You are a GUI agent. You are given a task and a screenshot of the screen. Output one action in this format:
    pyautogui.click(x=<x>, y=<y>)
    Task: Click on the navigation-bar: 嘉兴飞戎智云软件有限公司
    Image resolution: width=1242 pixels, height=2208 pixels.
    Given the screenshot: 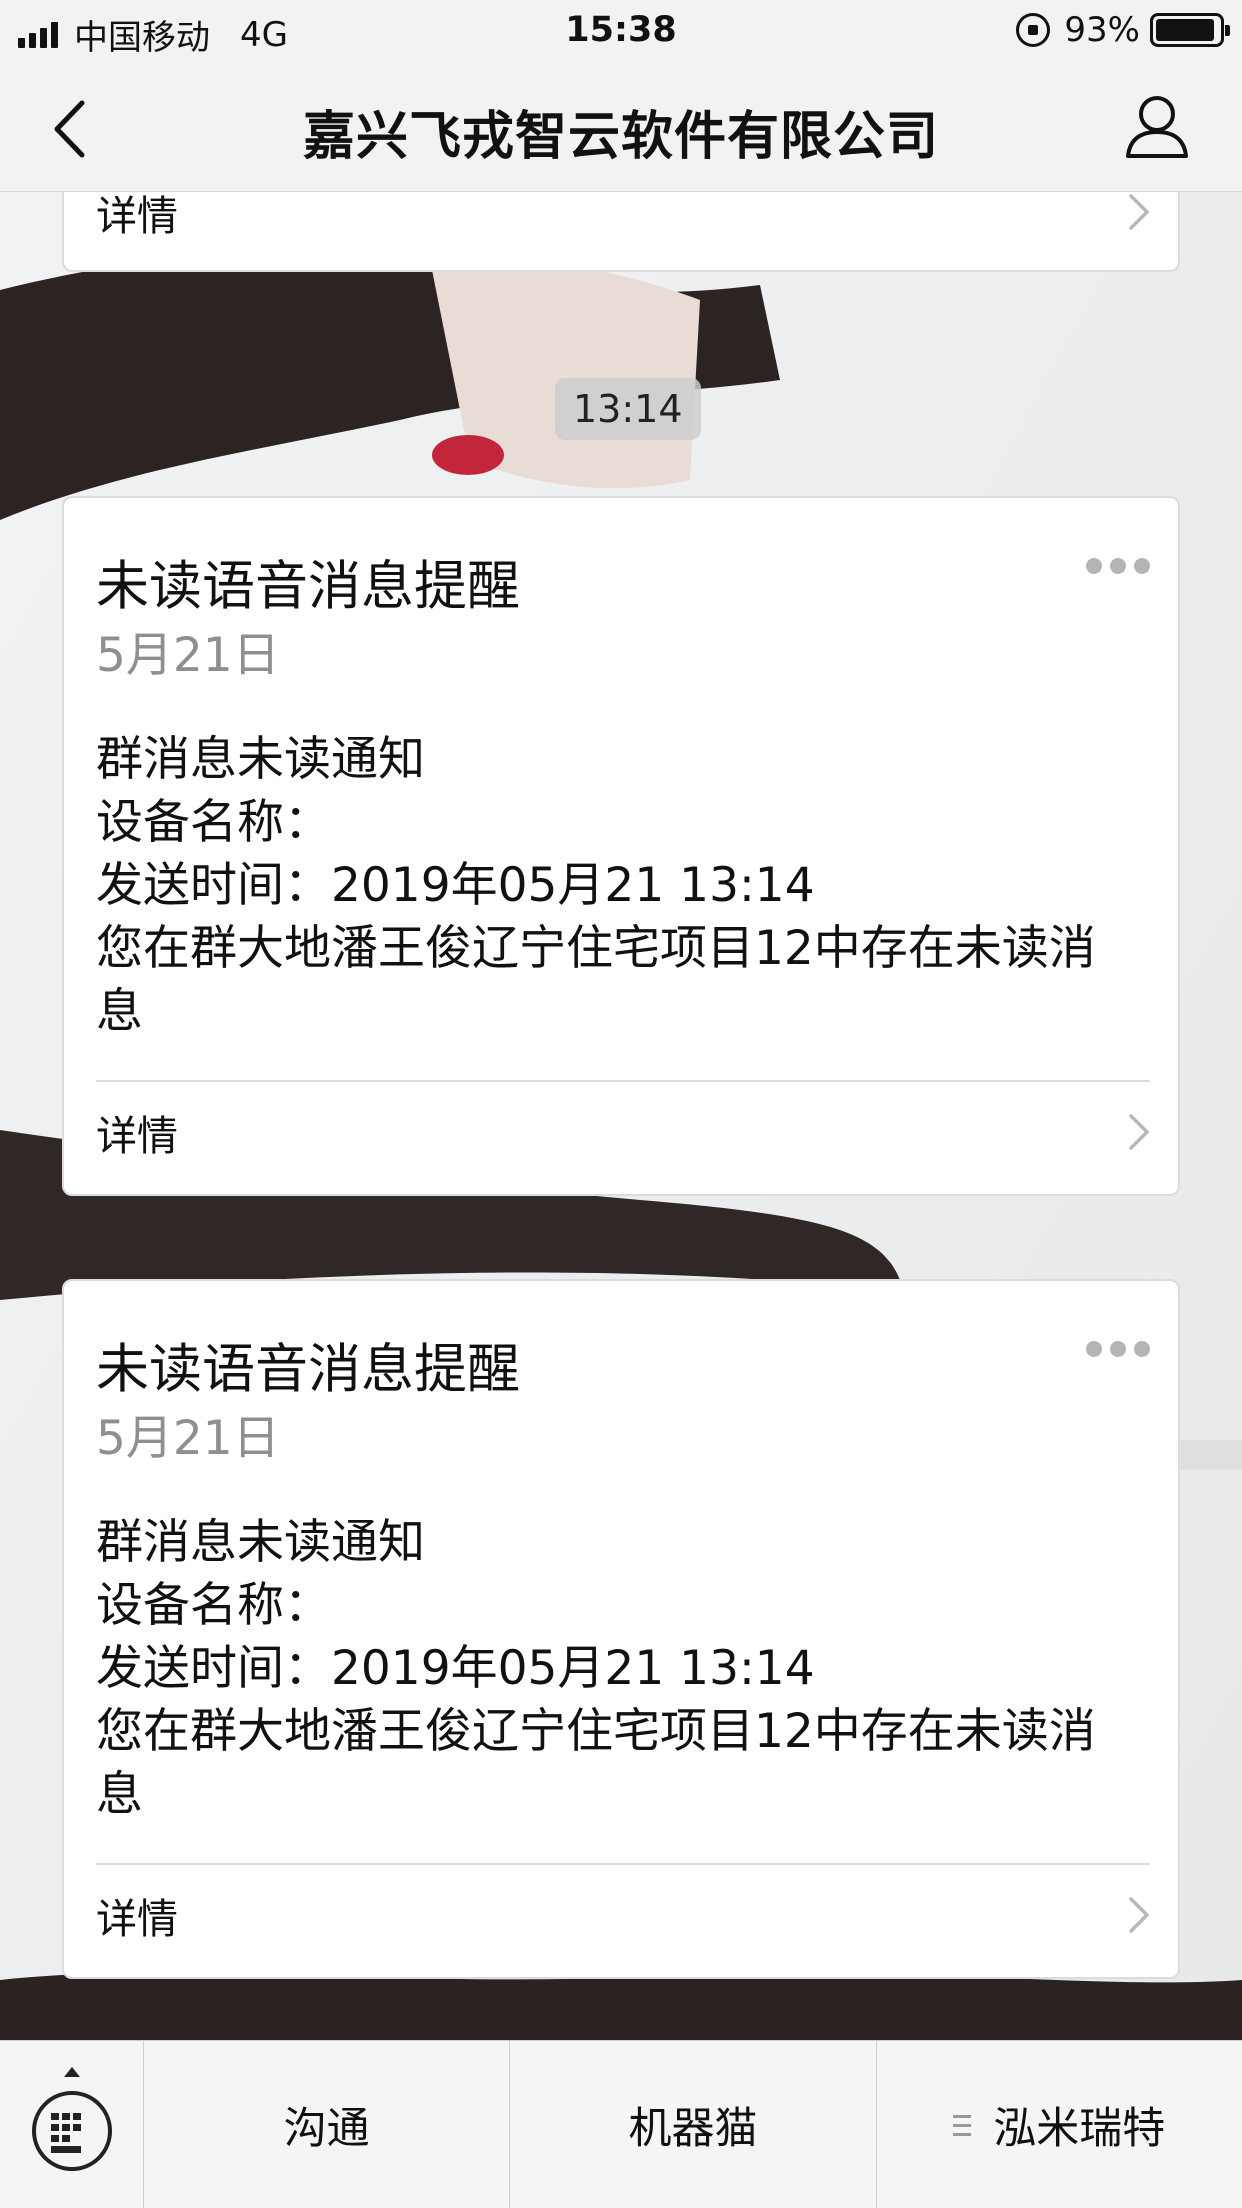 What is the action you would take?
    pyautogui.click(x=621, y=128)
    